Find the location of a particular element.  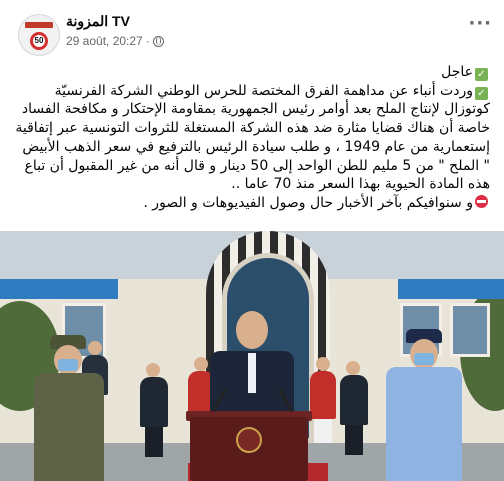

post-timestamp: 29 août, 20:27 is located at coordinates (104, 41).